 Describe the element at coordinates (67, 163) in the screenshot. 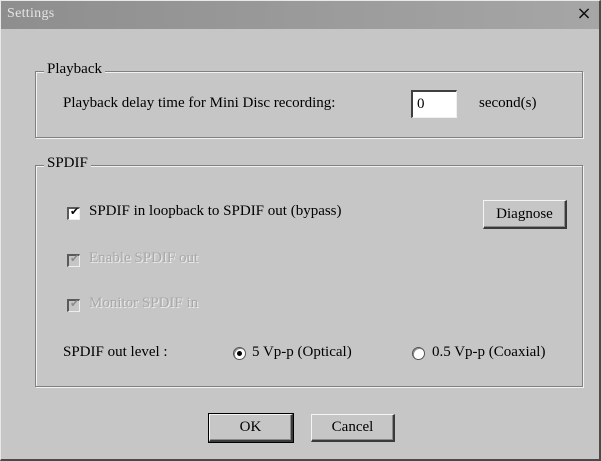

I see `spdif-group-label: SPDIF` at that location.